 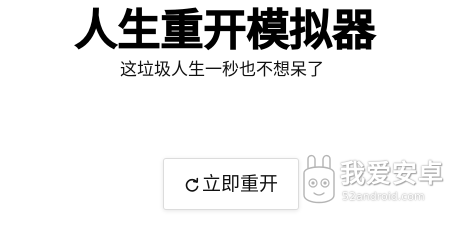 I want to click on app-subtitle: 这垃圾人生一秒也不想呆了, so click(x=222, y=70).